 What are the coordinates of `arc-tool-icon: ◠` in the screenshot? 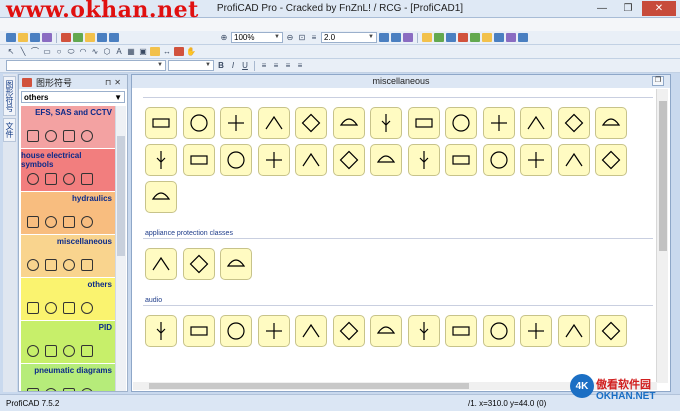 It's located at (83, 51).